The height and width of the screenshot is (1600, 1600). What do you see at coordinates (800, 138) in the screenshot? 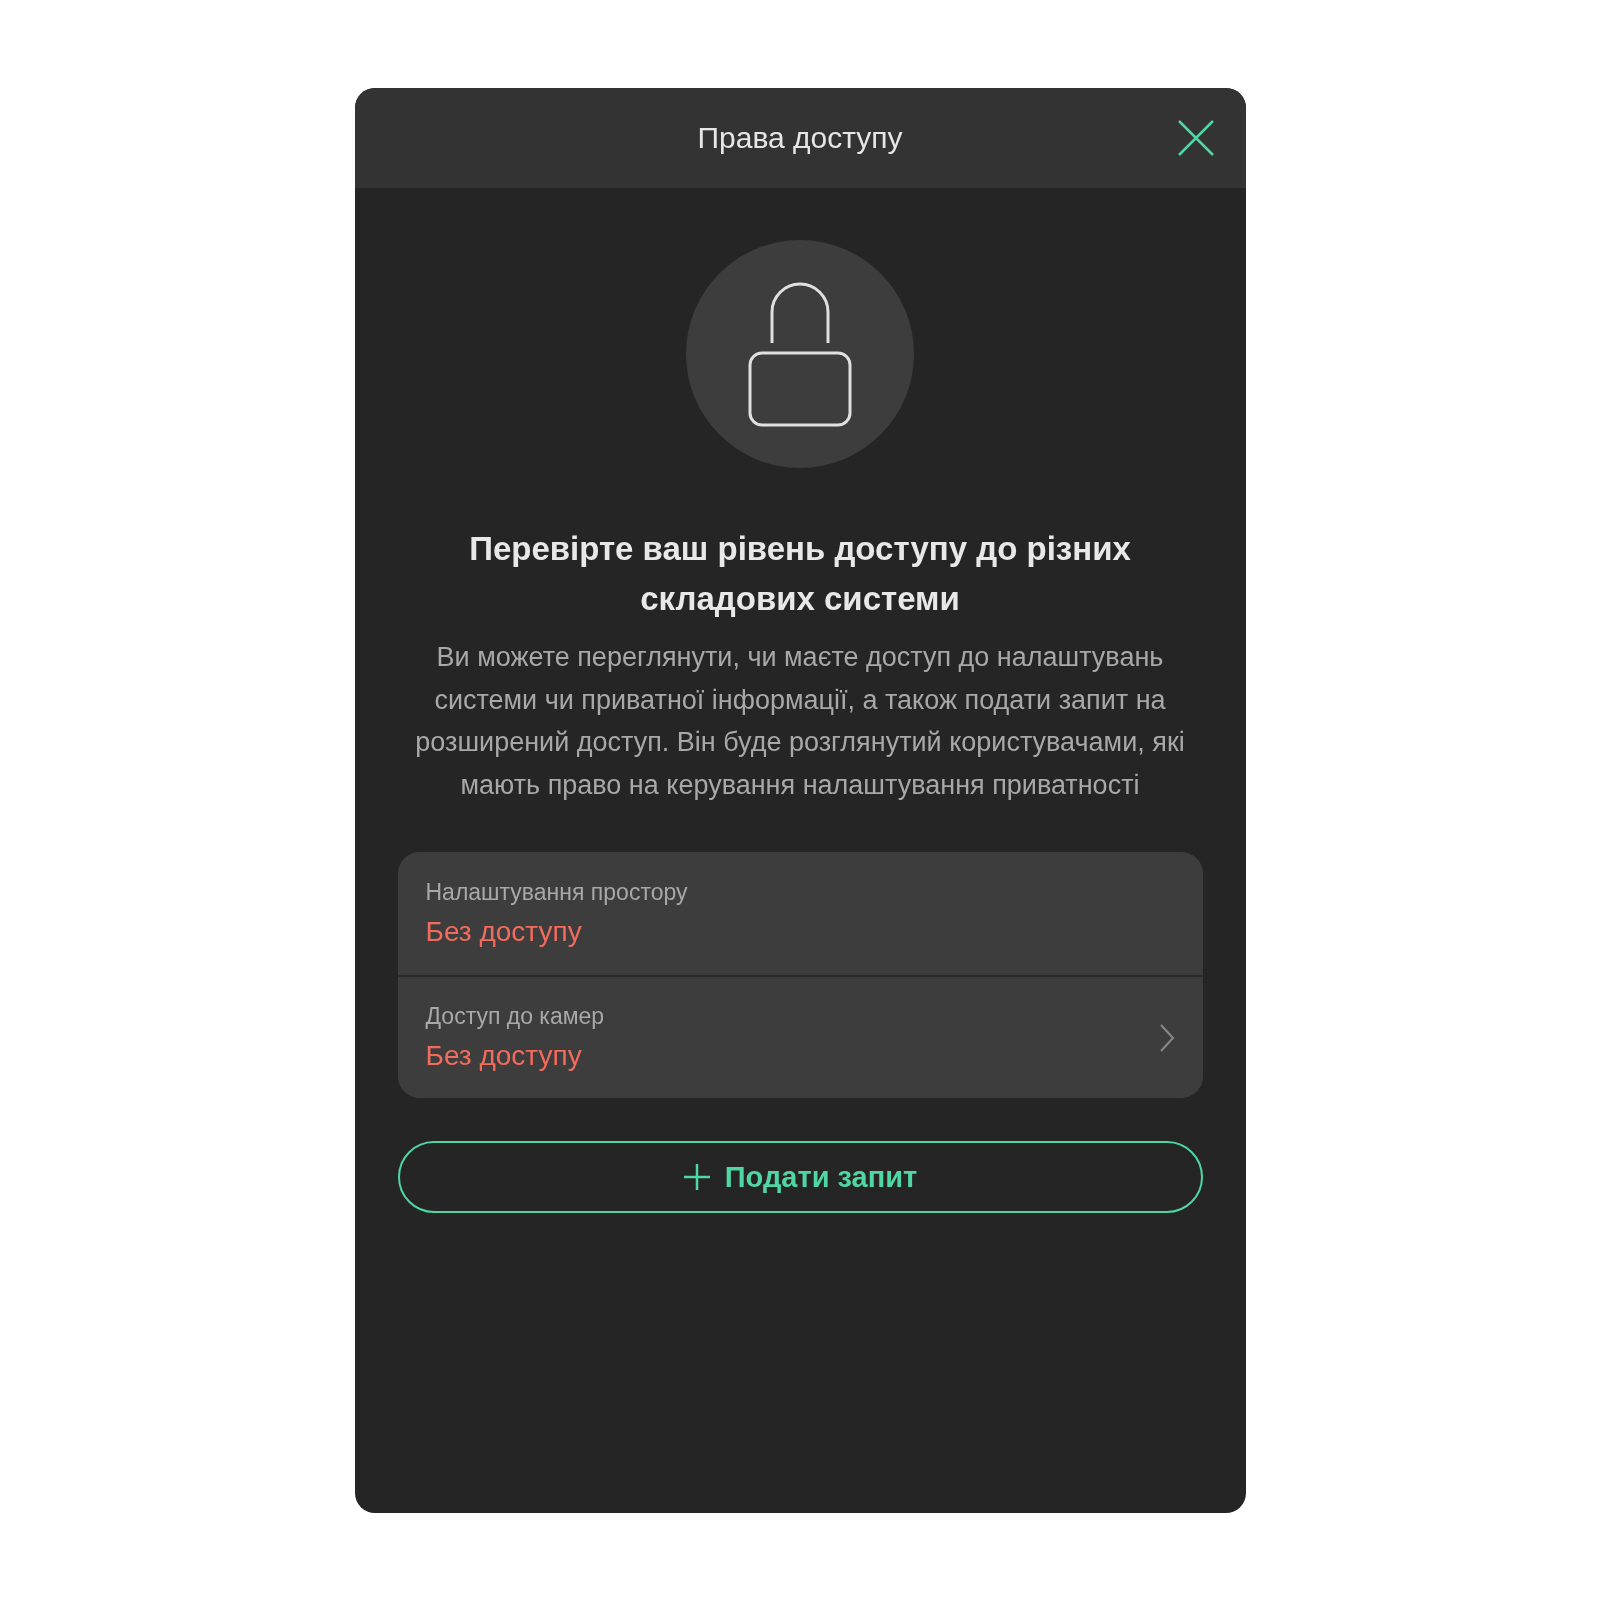
I see `dialog-title: Права доступу` at bounding box center [800, 138].